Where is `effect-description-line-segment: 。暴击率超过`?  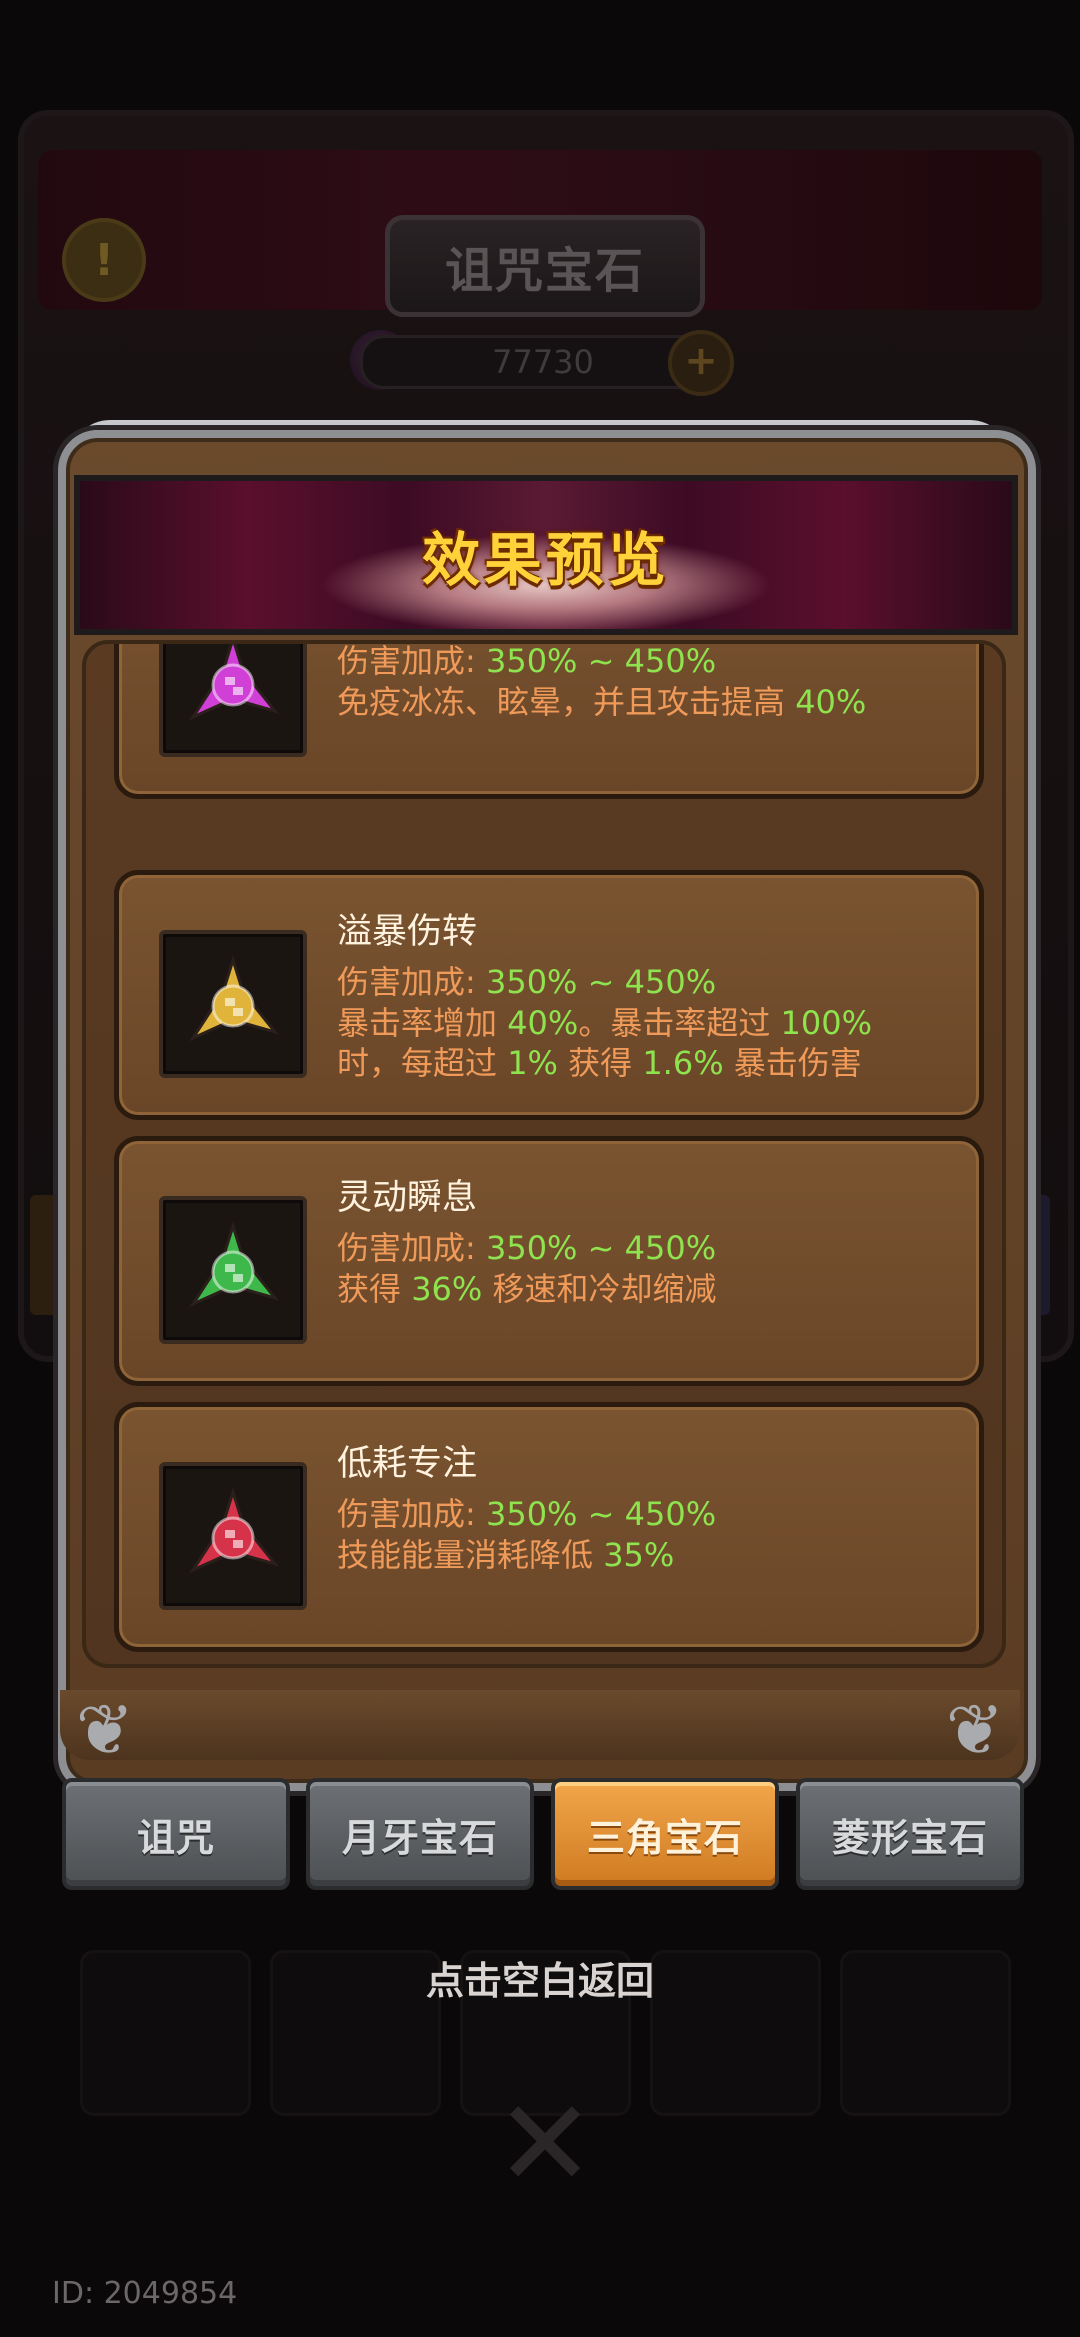
effect-description-line-segment: 。暴击率超过 is located at coordinates (679, 1023).